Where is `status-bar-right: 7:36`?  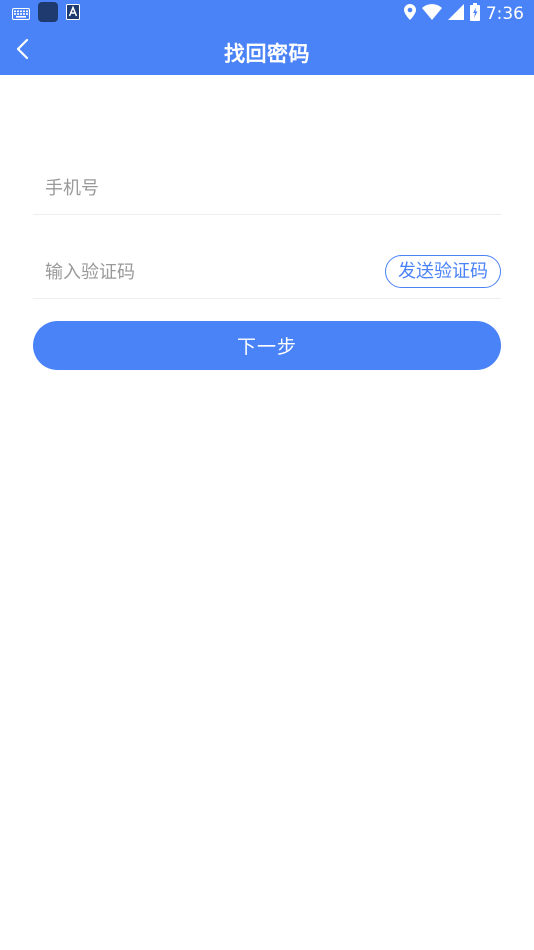
status-bar-right: 7:36 is located at coordinates (463, 14).